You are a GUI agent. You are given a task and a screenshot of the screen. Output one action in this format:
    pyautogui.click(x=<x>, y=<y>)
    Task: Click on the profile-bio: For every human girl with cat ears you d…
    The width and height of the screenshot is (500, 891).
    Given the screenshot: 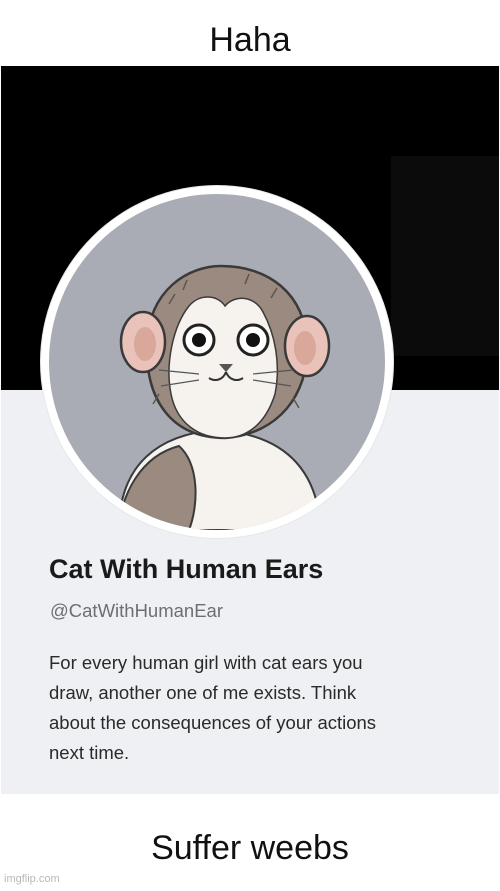 What is the action you would take?
    pyautogui.click(x=269, y=708)
    